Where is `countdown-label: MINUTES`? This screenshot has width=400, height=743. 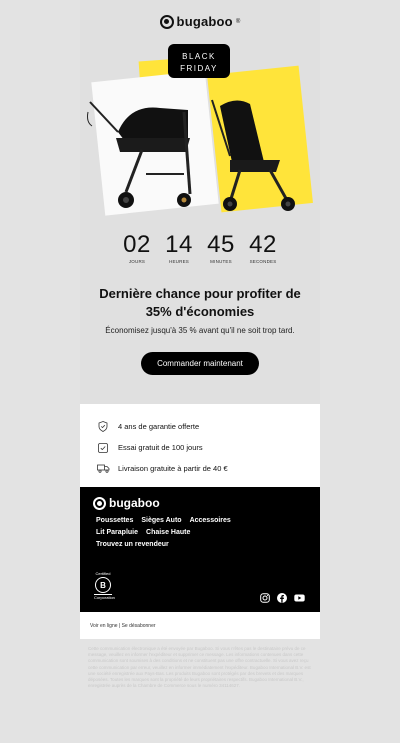
countdown-label: MINUTES is located at coordinates (221, 261).